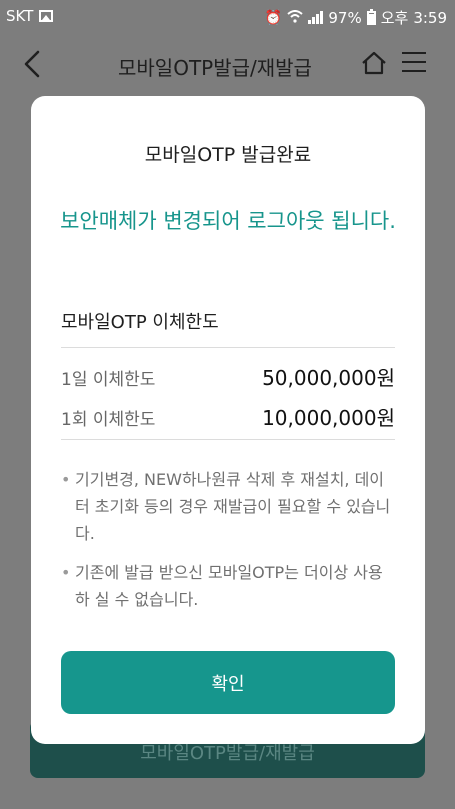 The image size is (455, 809). Describe the element at coordinates (371, 16) in the screenshot. I see `battery-icon` at that location.